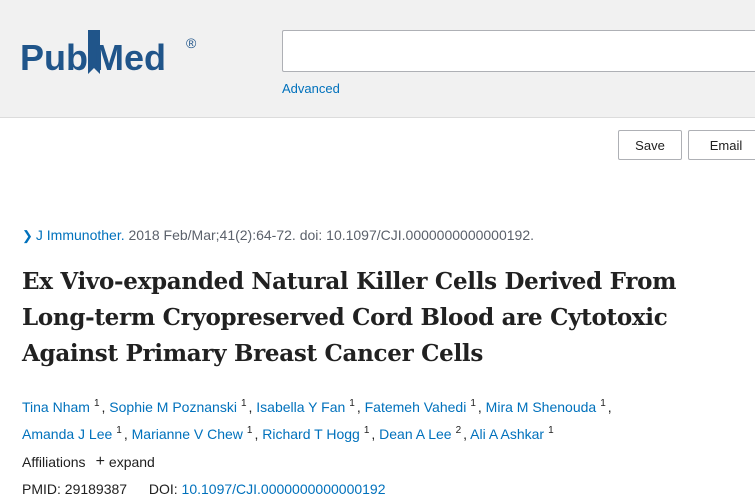  What do you see at coordinates (96, 489) in the screenshot?
I see `pmid-value: 29189387` at bounding box center [96, 489].